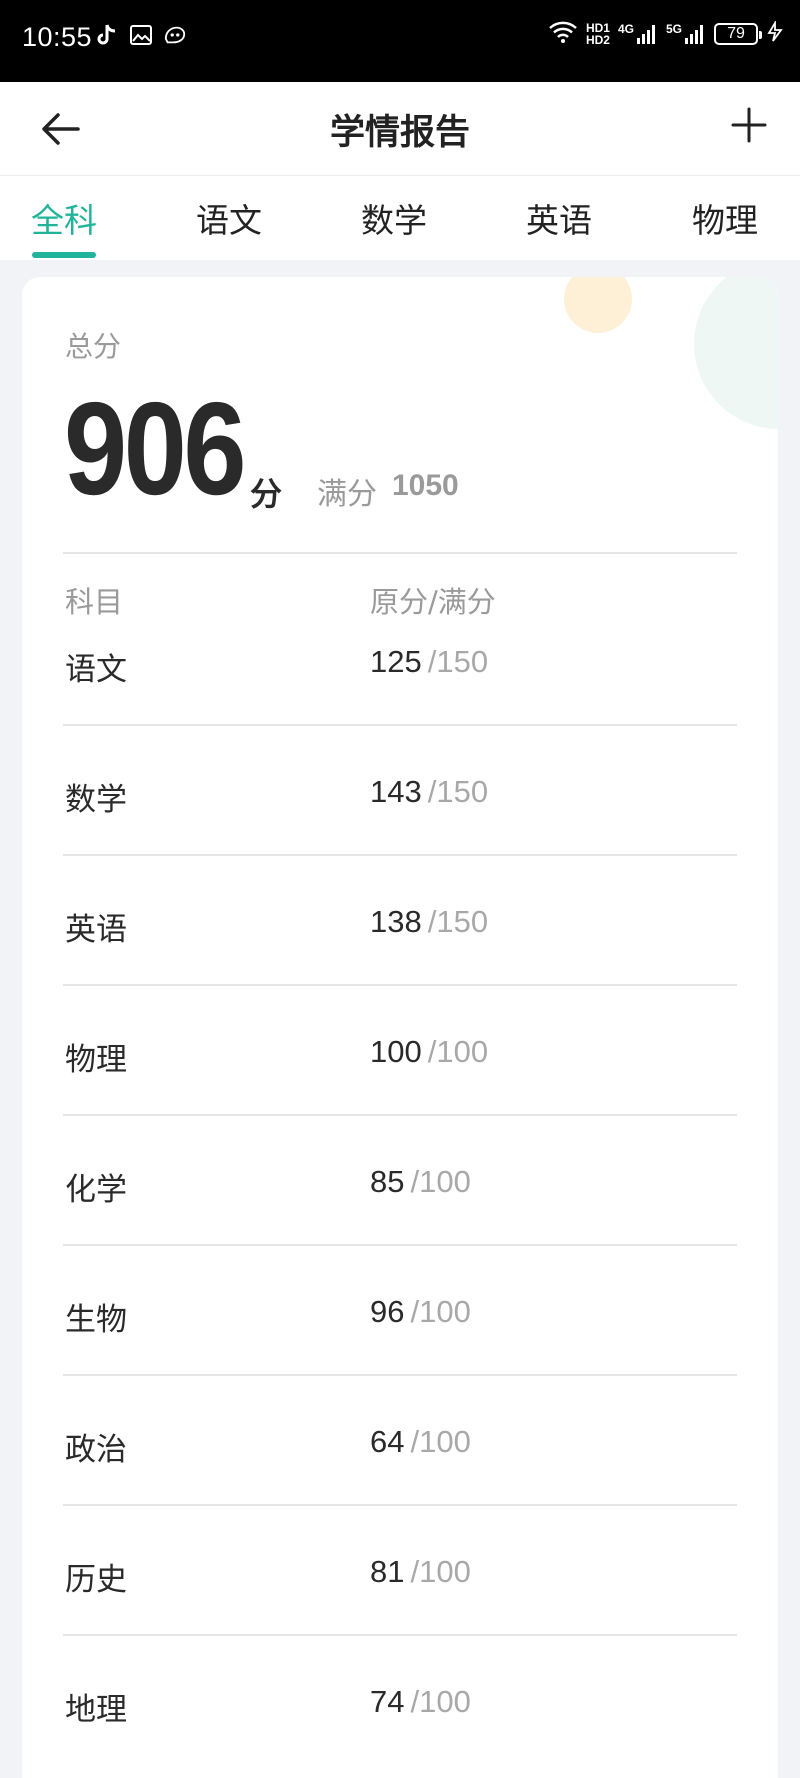 This screenshot has width=800, height=1778. I want to click on full-score-label: 满分, so click(347, 494).